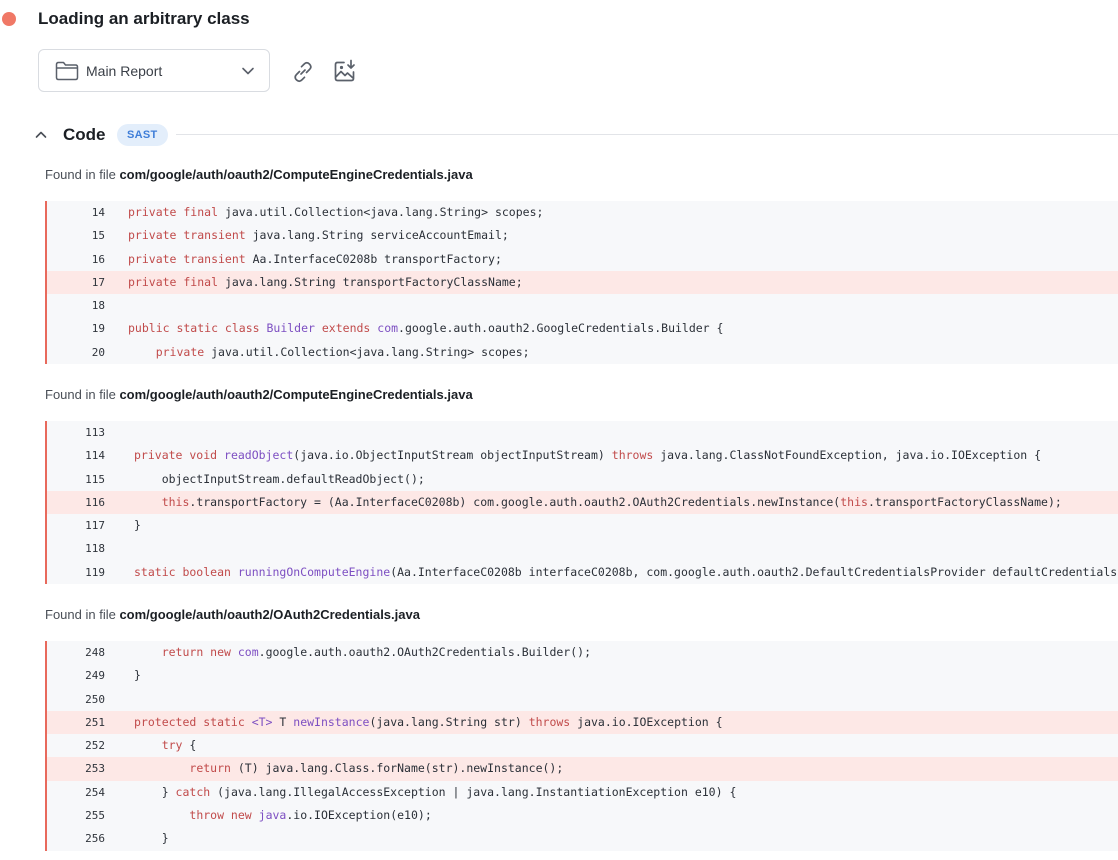 The image size is (1118, 860). What do you see at coordinates (345, 71) in the screenshot?
I see `download-image-icon` at bounding box center [345, 71].